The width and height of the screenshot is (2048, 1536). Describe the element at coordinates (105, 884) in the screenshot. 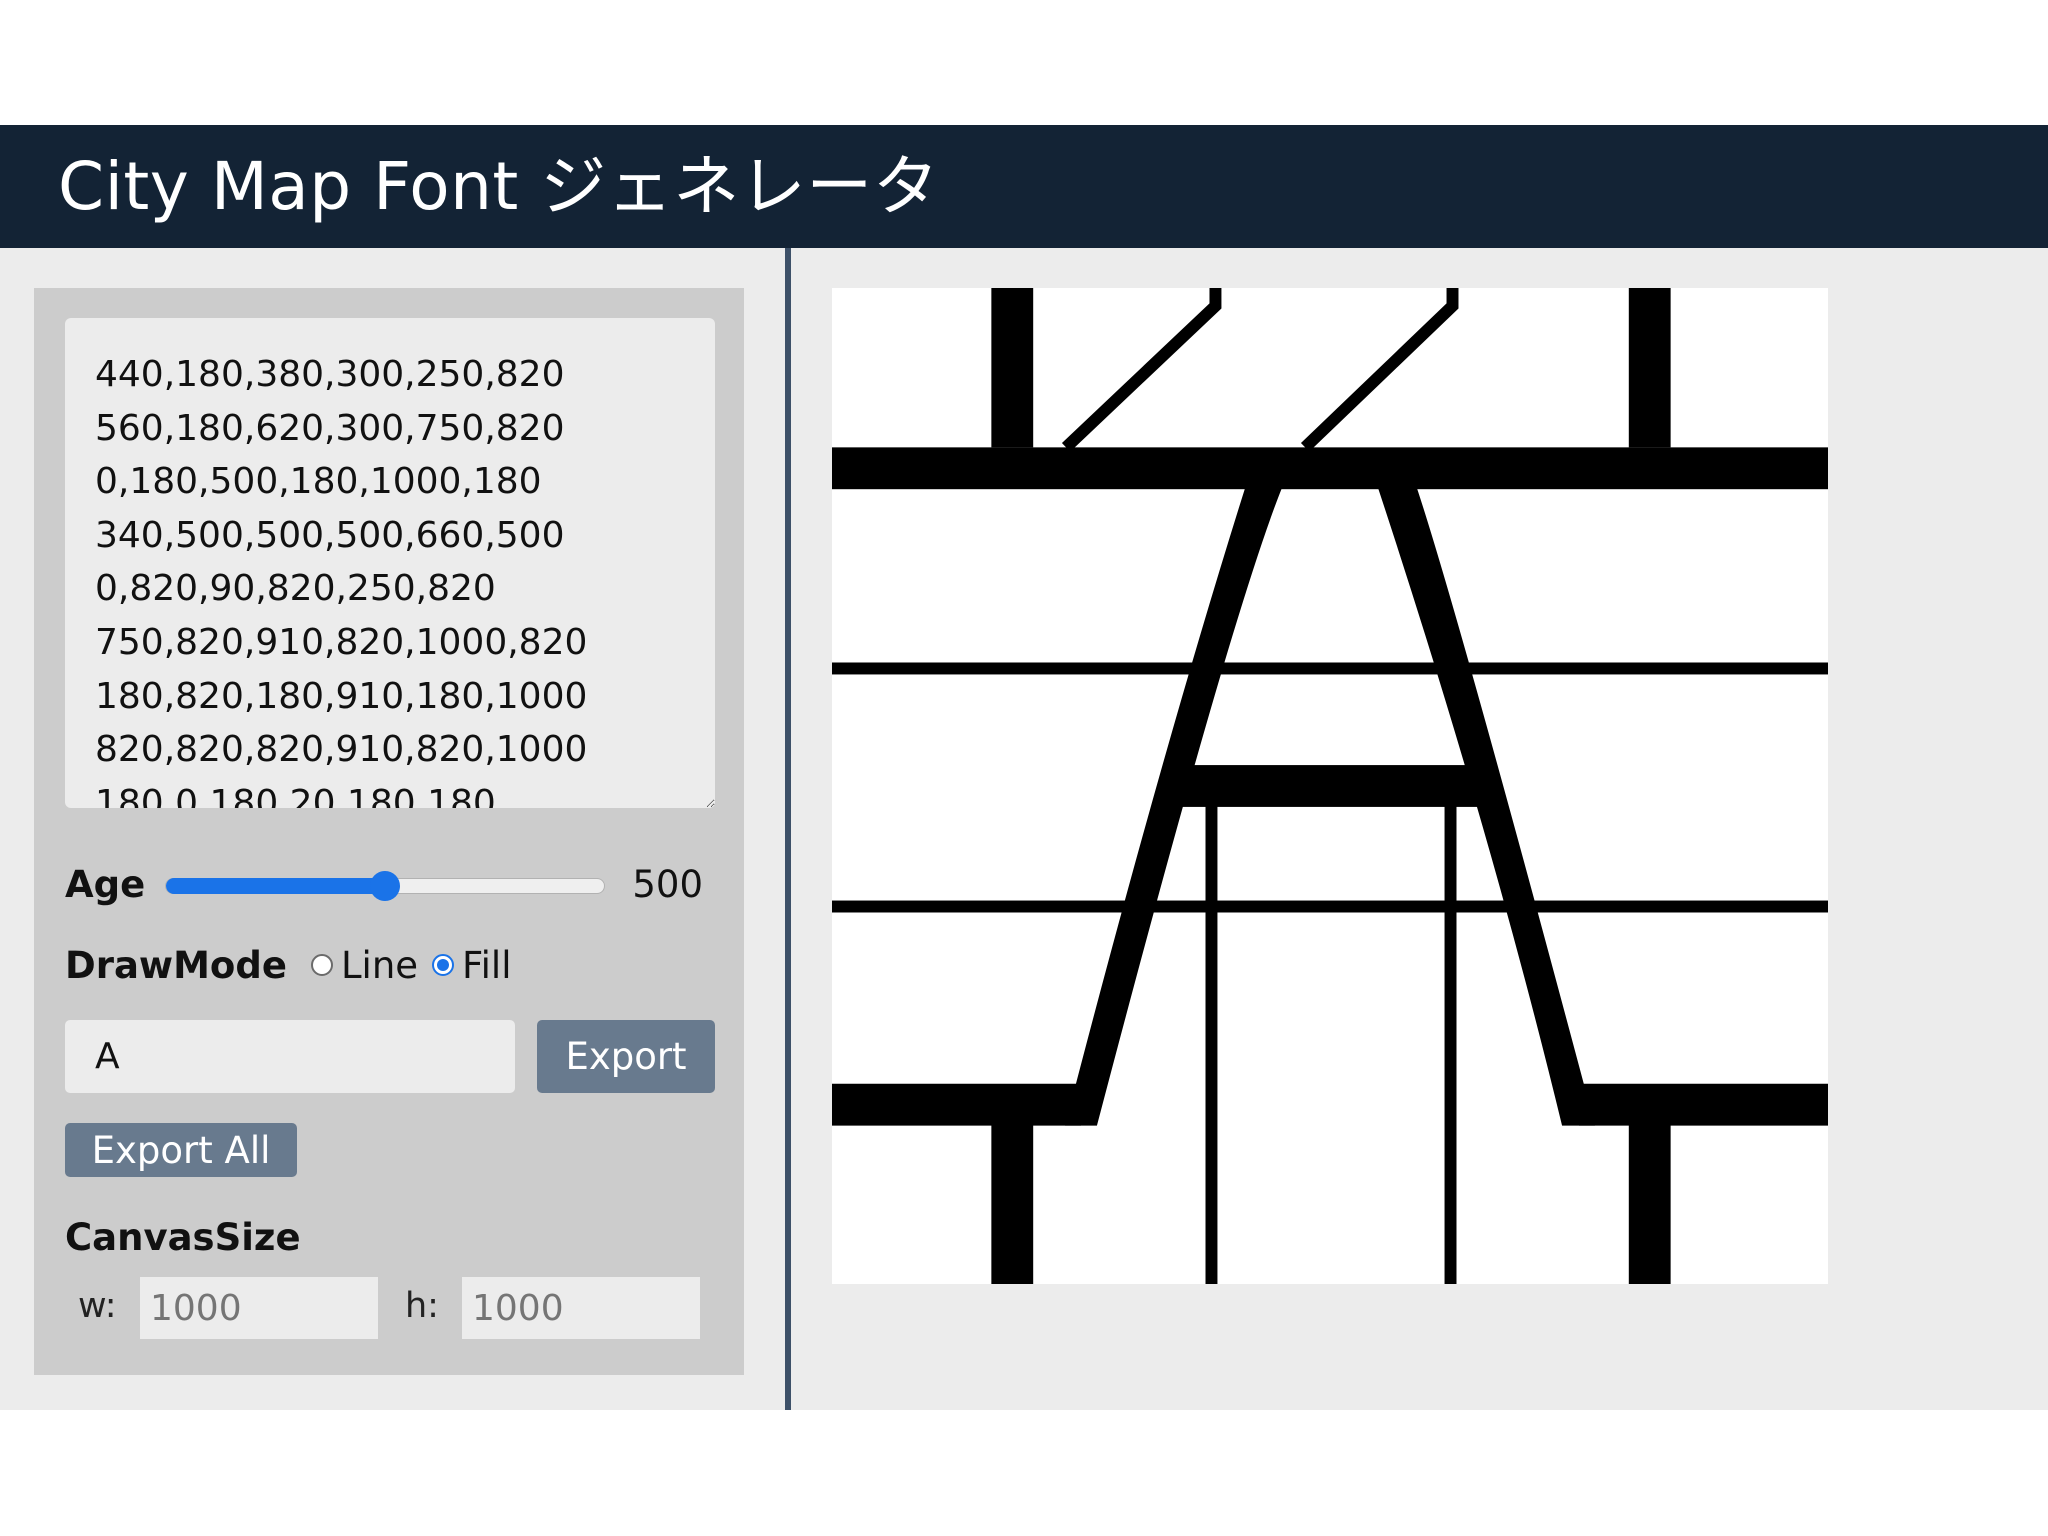

I see `age-label: Age` at that location.